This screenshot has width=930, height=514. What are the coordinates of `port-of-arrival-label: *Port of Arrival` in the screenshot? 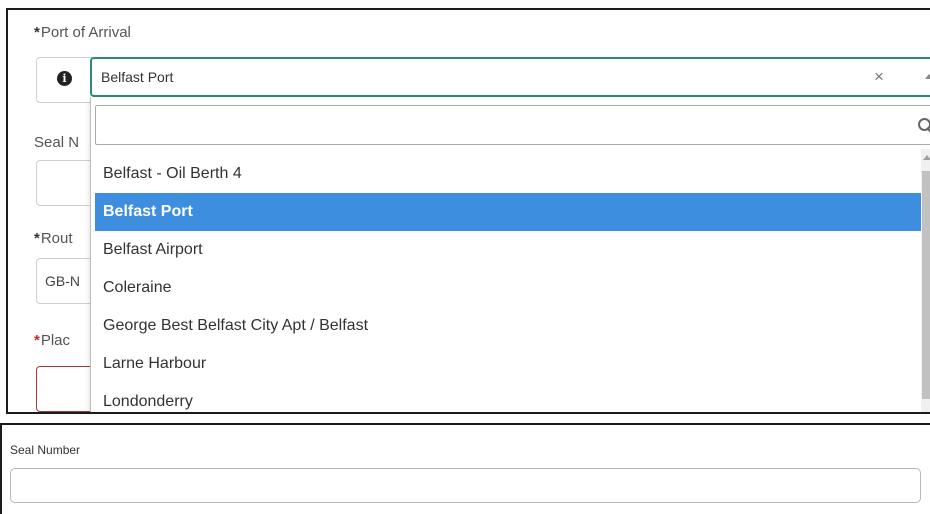 It's located at (82, 32).